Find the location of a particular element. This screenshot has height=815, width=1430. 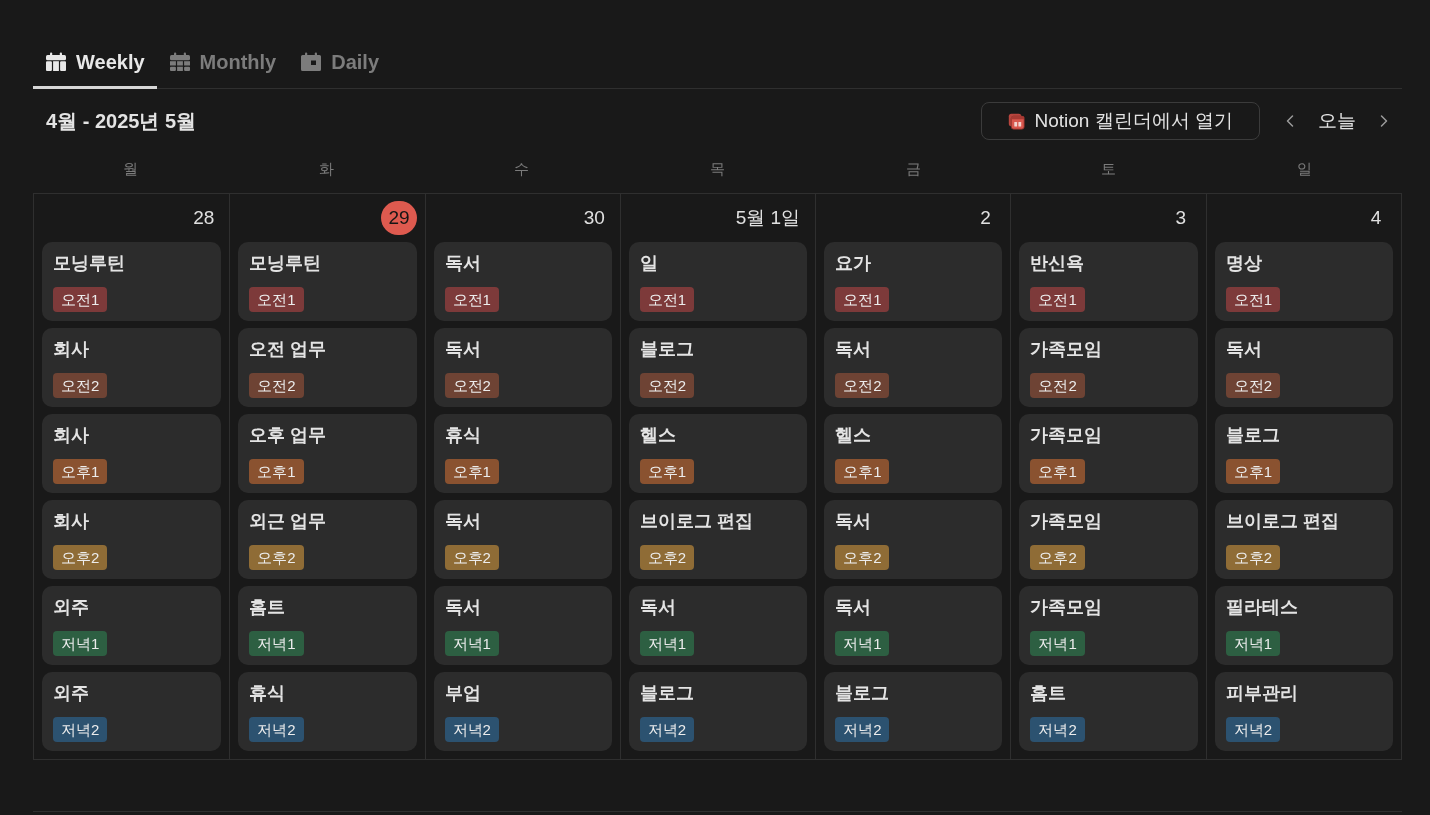

event-card: 회사 오후2 is located at coordinates (132, 539).